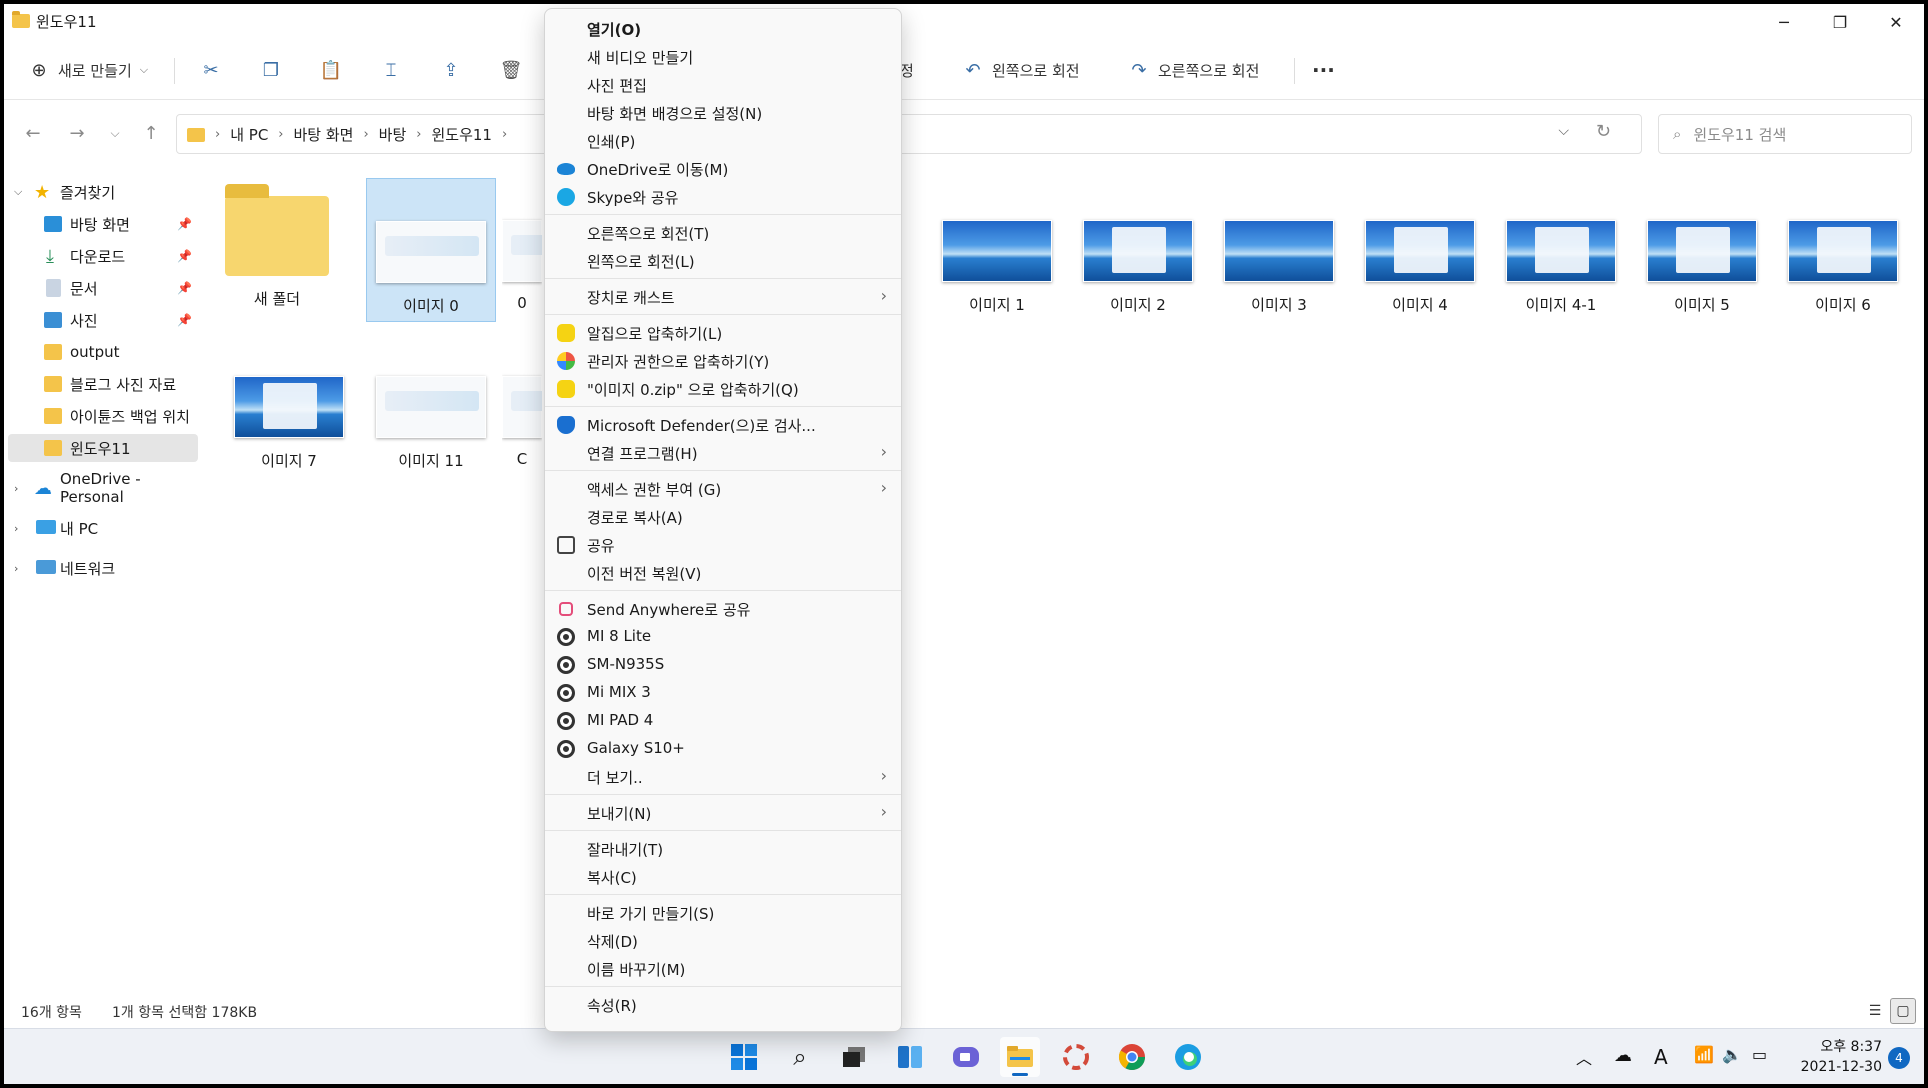  What do you see at coordinates (997, 250) in the screenshot?
I see `file-tile-image-1: 이미지 1` at bounding box center [997, 250].